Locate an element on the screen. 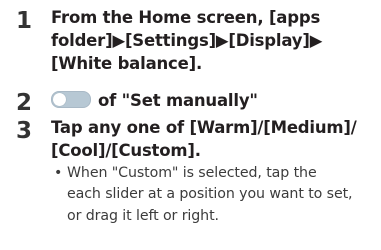 This screenshot has width=381, height=250. step-text-line: folder]▶[Settings]▶[Display]▶ is located at coordinates (187, 40).